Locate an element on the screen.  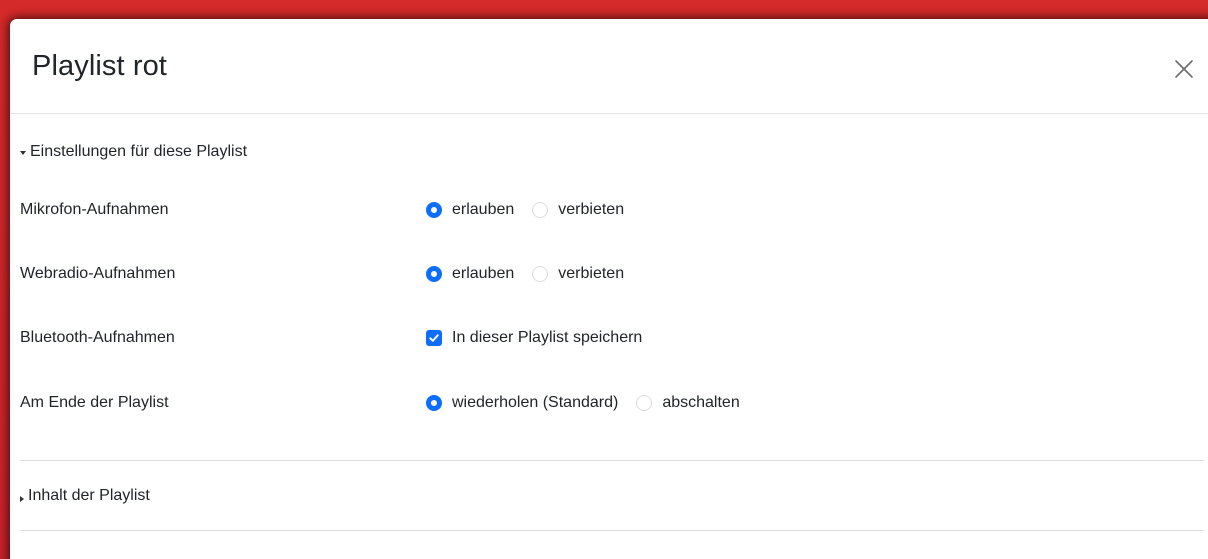
settings-section-toggle: Einstellungen für diese Playlist is located at coordinates (133, 152).